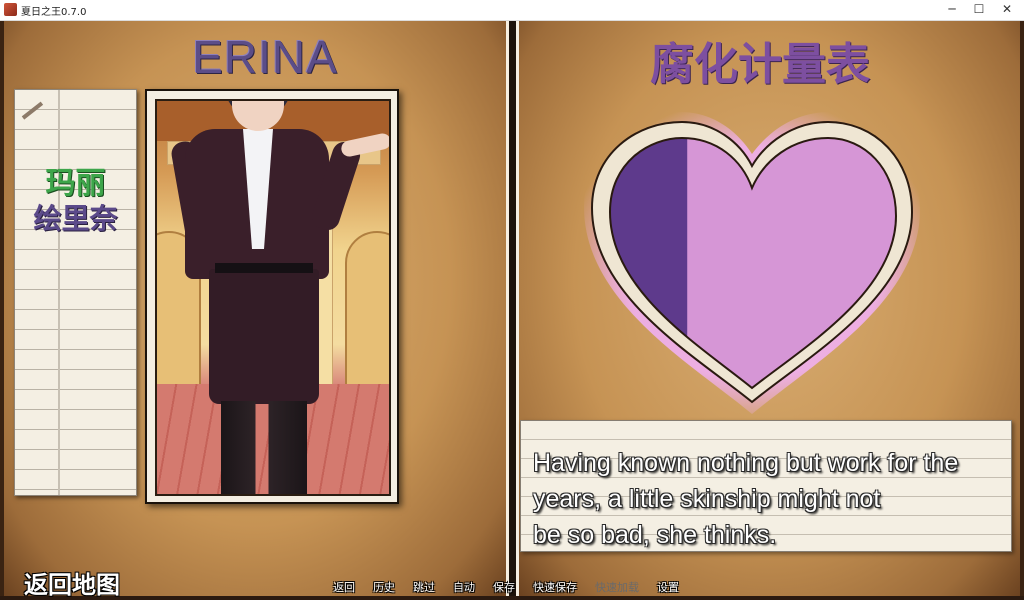 Image resolution: width=1024 pixels, height=600 pixels. I want to click on quick-menu-auto: 自动, so click(464, 587).